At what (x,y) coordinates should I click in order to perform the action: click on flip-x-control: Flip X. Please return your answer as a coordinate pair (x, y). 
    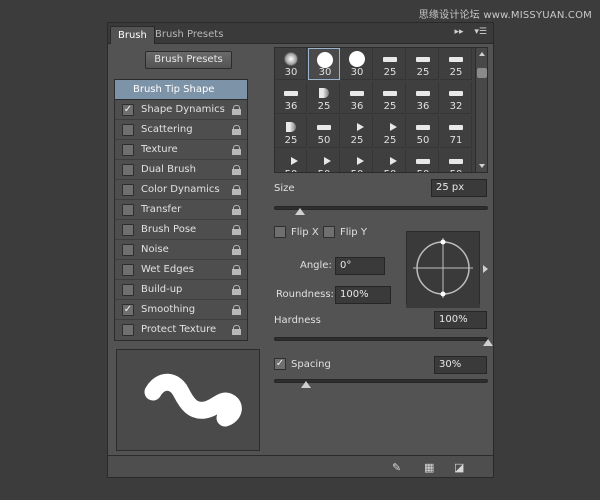
    Looking at the image, I should click on (296, 232).